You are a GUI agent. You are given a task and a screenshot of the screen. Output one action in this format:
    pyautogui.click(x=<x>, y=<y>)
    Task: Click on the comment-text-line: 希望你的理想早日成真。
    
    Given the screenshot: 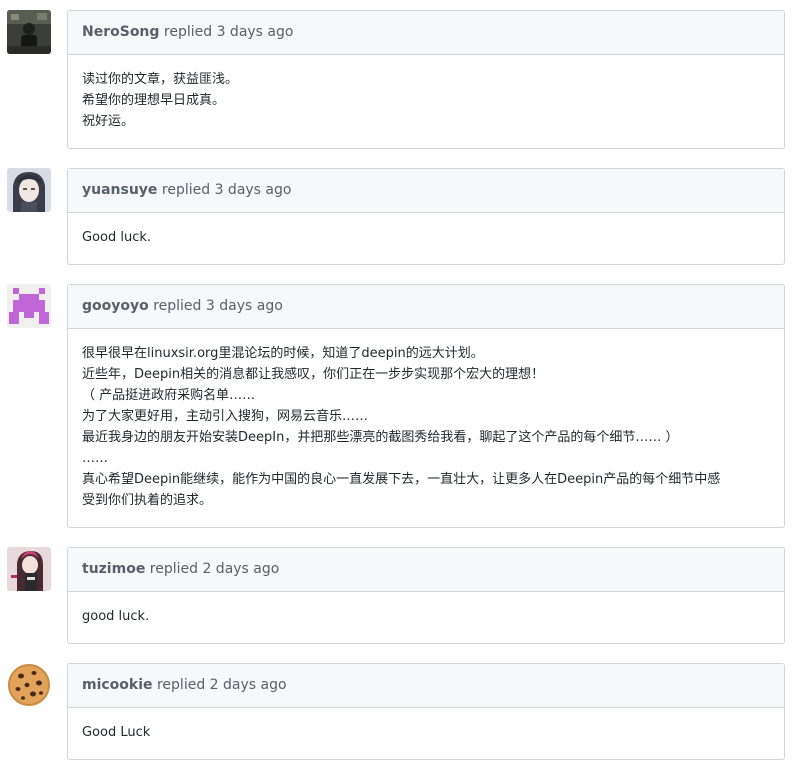 What is the action you would take?
    pyautogui.click(x=154, y=100)
    